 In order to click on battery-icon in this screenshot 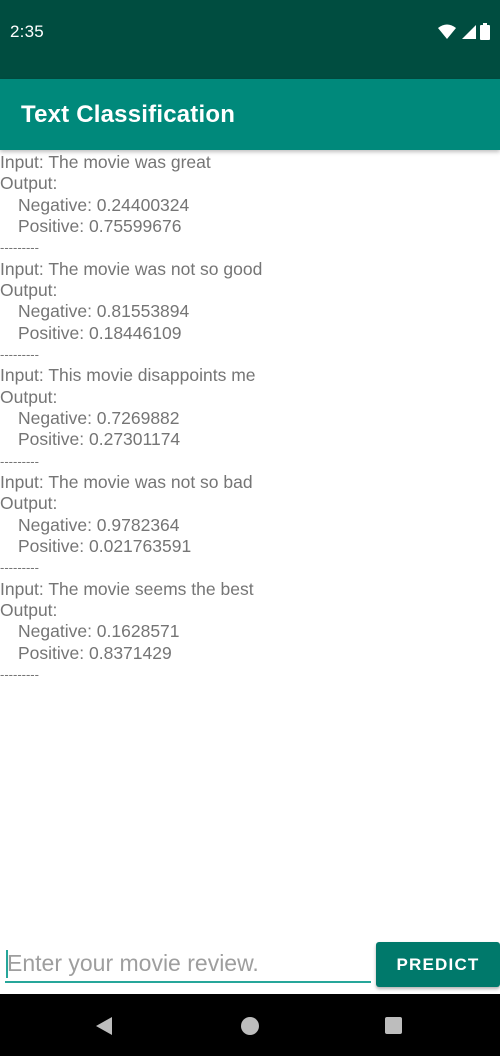, I will do `click(485, 31)`.